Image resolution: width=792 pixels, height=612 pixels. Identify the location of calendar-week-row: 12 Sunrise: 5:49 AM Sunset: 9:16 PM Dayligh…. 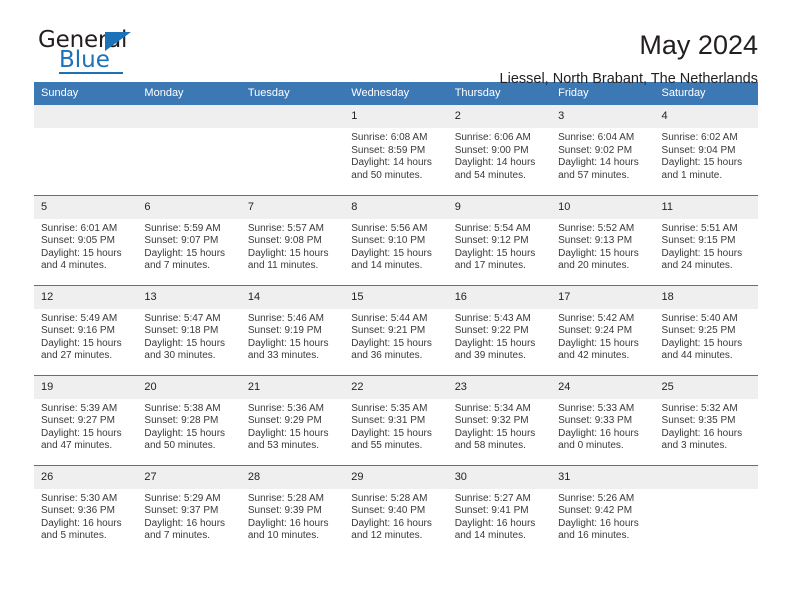
(396, 329).